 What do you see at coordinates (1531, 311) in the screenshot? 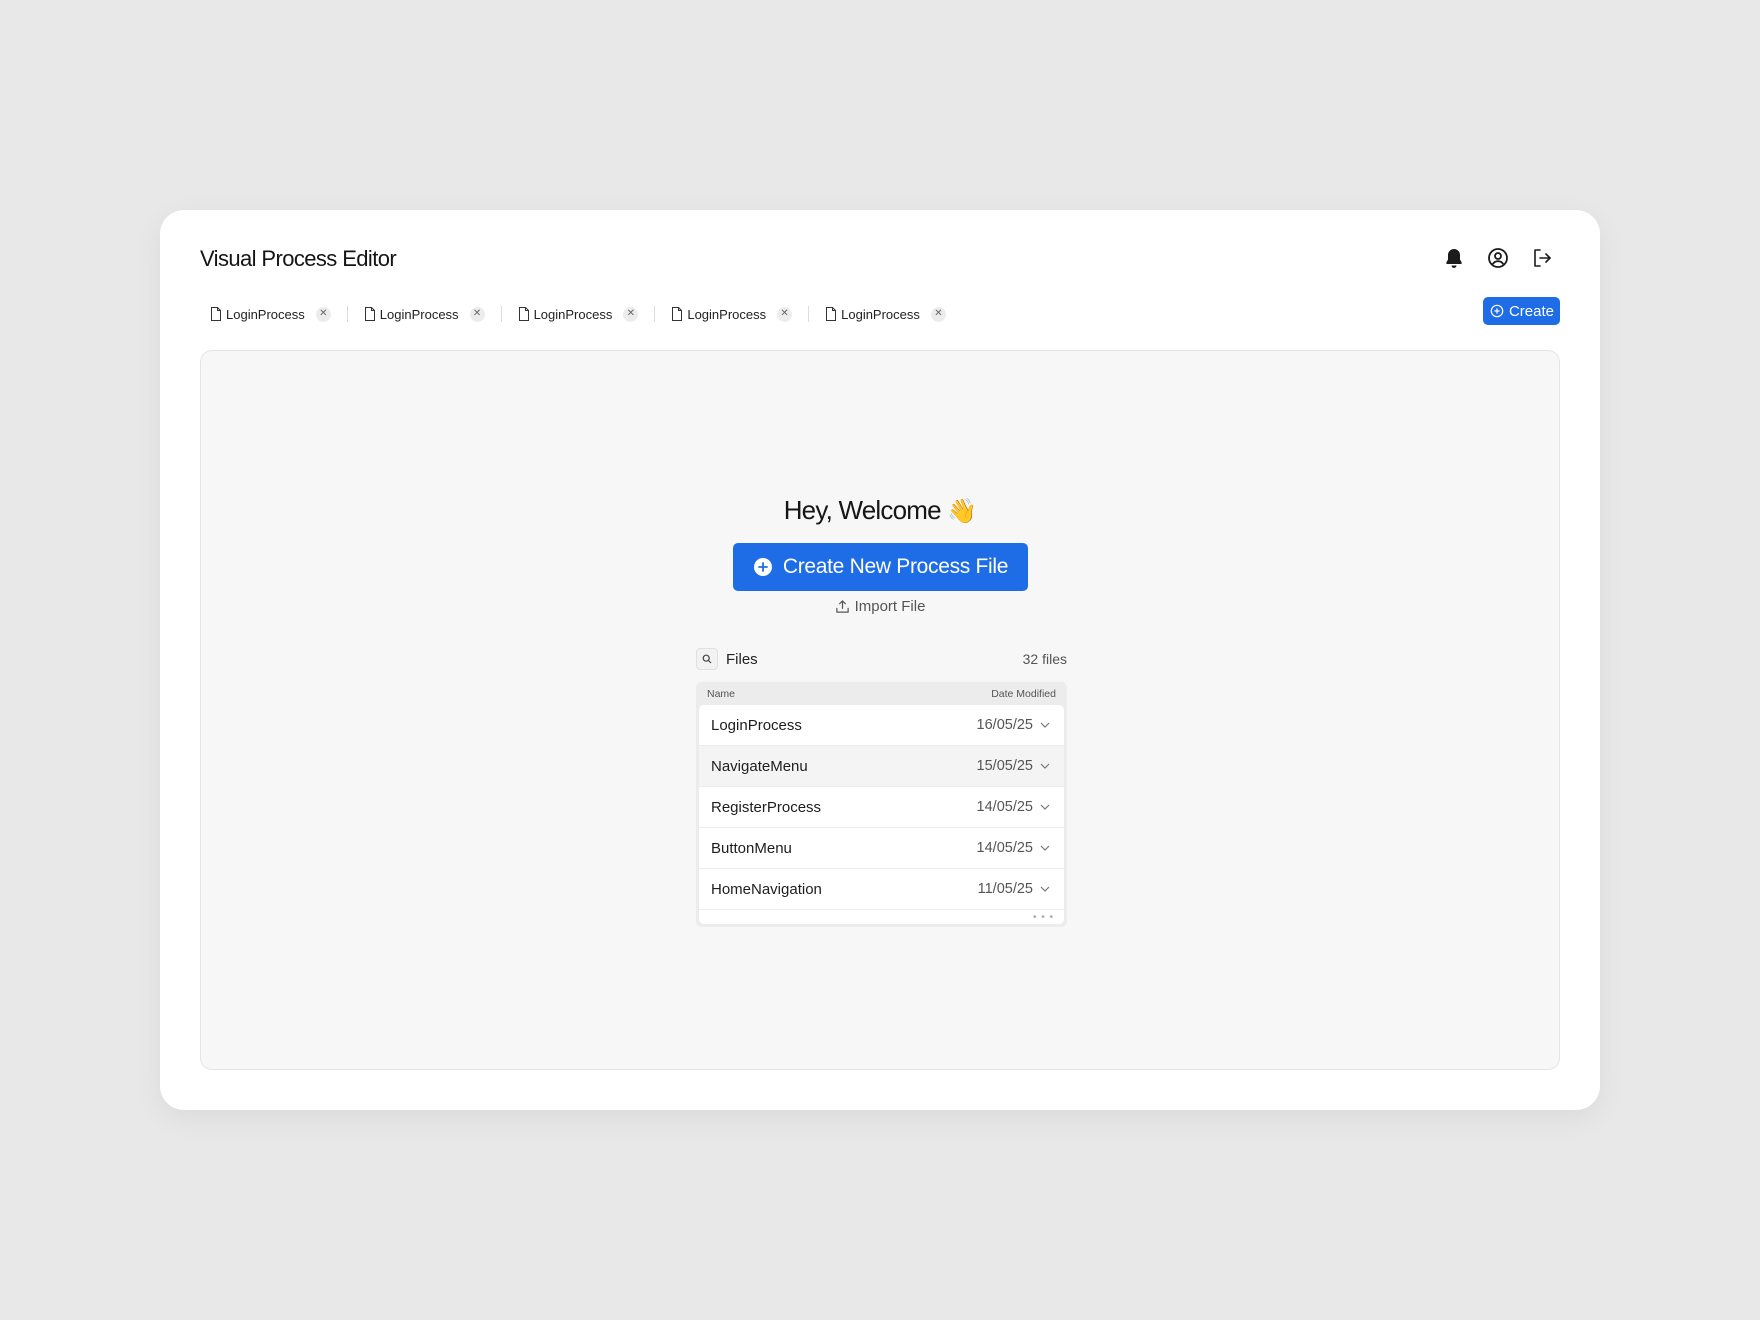
I see `create-button-label: Create` at bounding box center [1531, 311].